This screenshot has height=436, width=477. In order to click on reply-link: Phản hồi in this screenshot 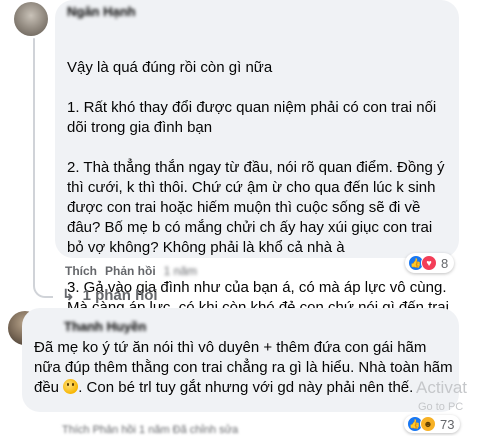, I will do `click(130, 271)`.